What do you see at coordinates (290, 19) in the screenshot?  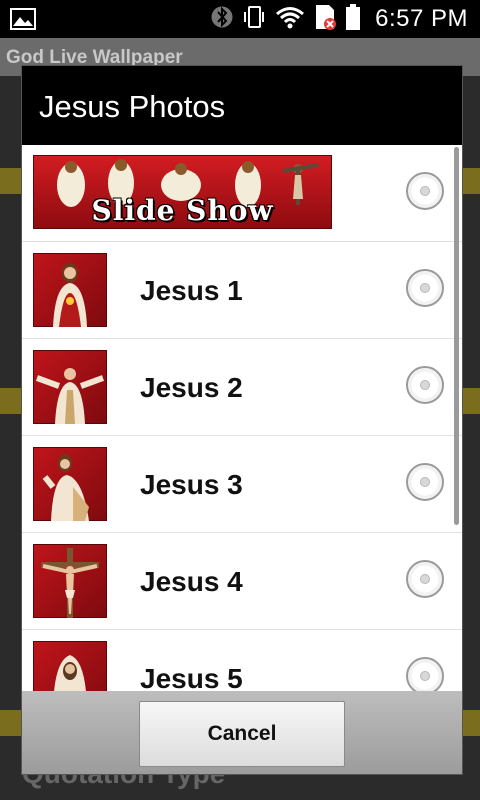 I see `wifi-icon` at bounding box center [290, 19].